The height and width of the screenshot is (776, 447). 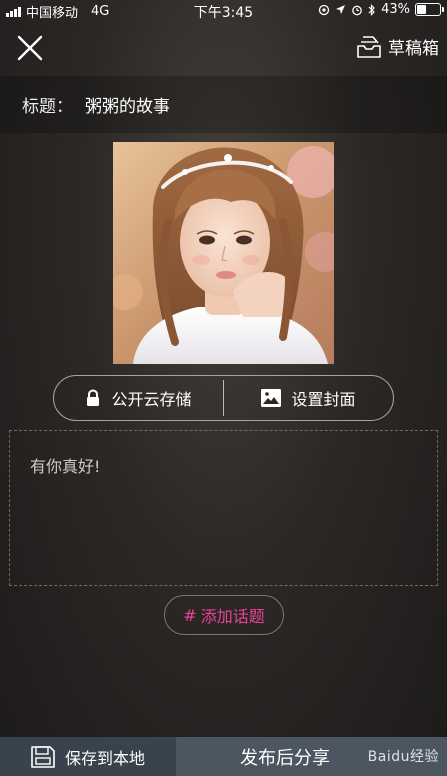 I want to click on publish-share-label: 发布后分享, so click(x=285, y=758).